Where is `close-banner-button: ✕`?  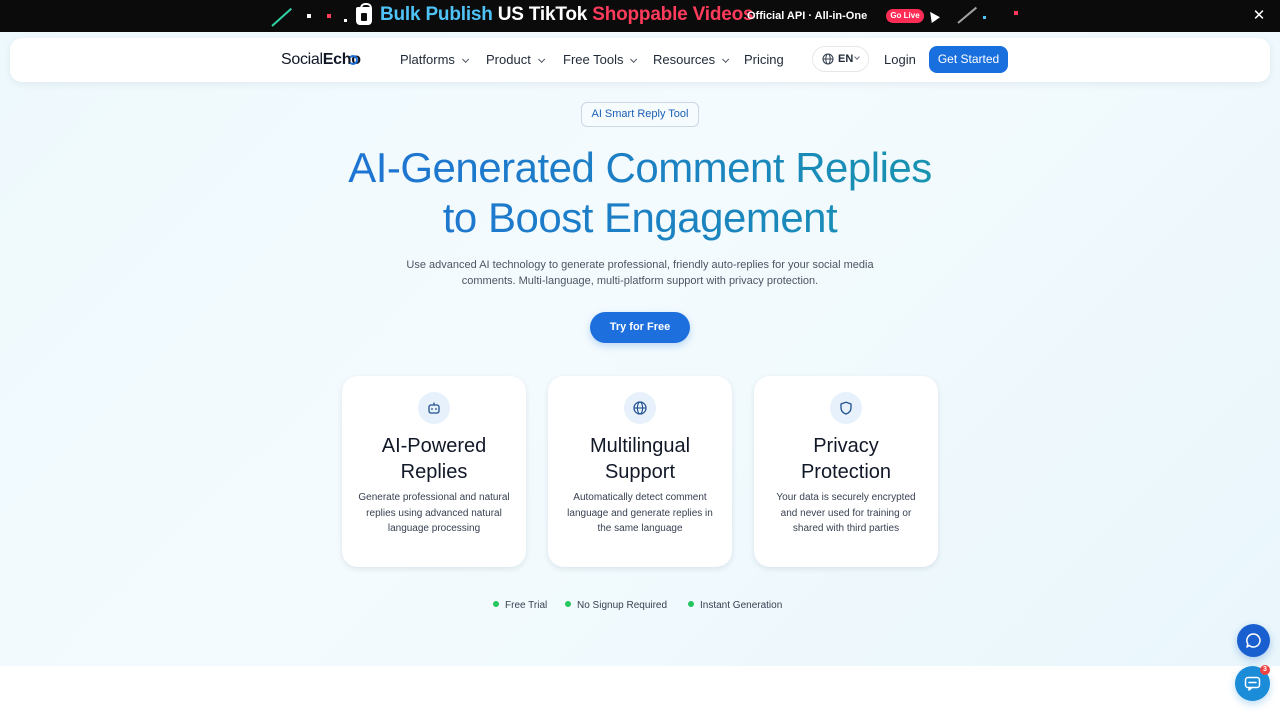 close-banner-button: ✕ is located at coordinates (1259, 16).